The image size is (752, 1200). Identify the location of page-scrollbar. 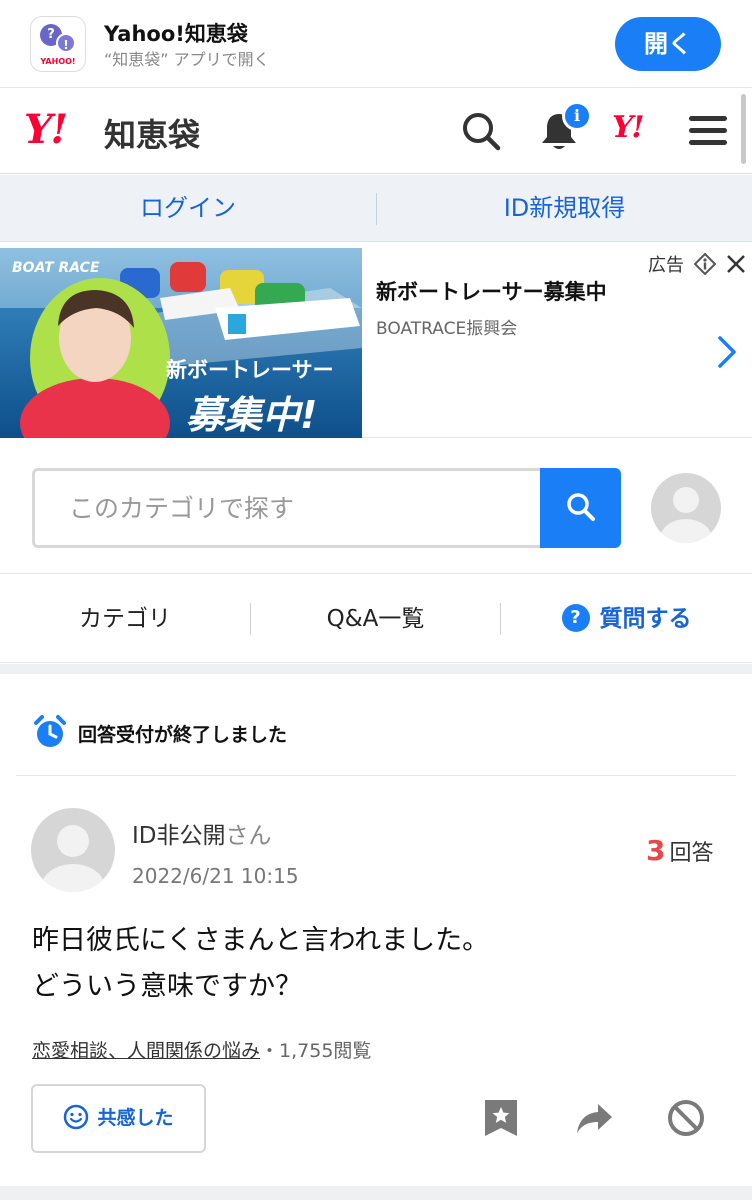
(743, 129).